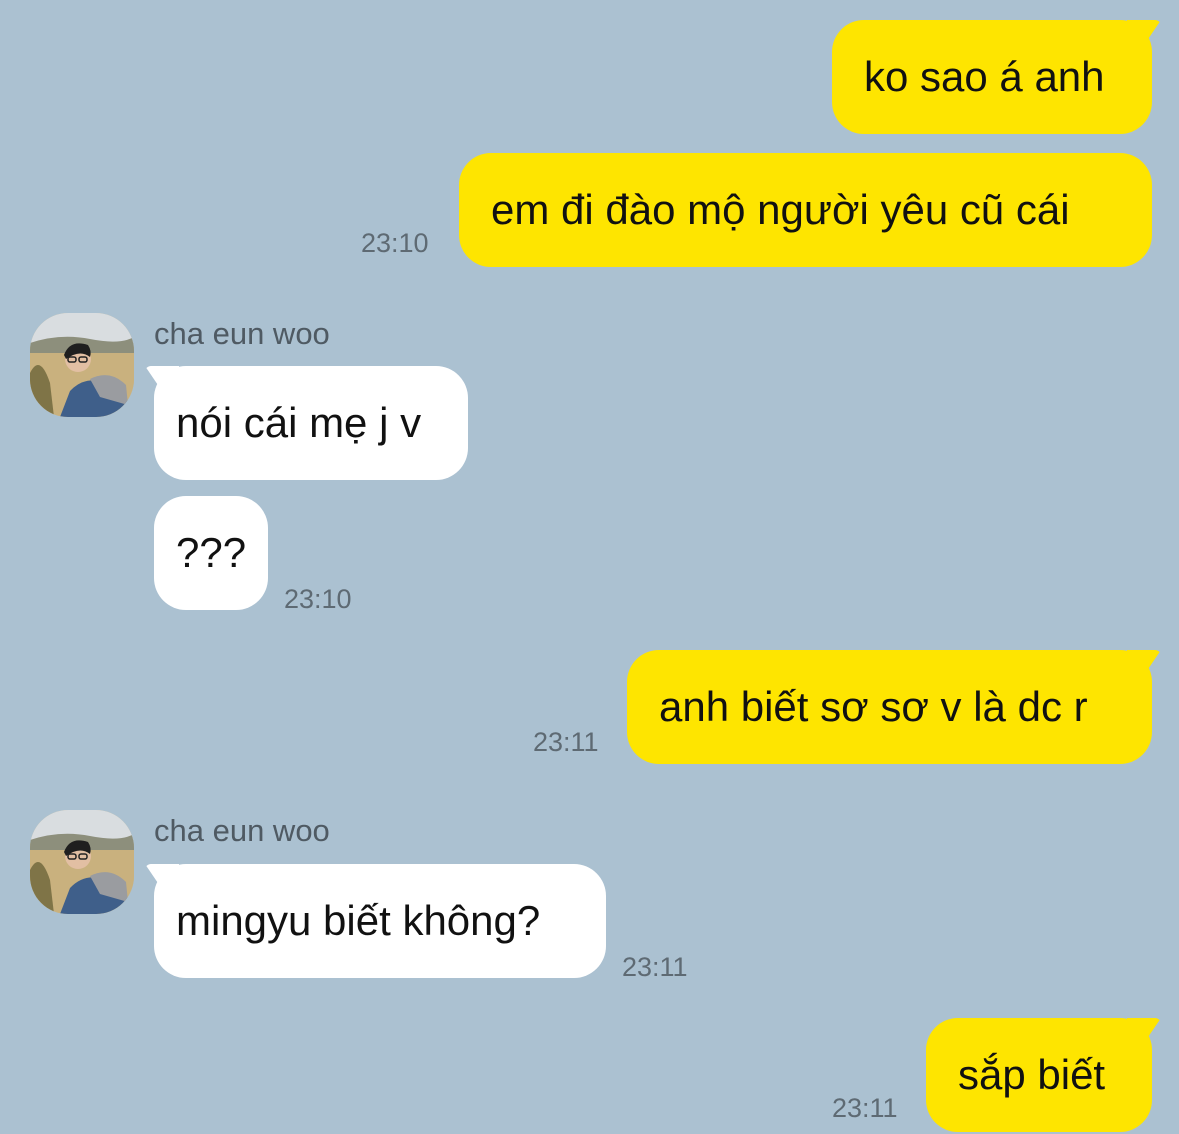 The height and width of the screenshot is (1134, 1179). Describe the element at coordinates (1039, 1075) in the screenshot. I see `sent-message-bubble: sắp biết` at that location.